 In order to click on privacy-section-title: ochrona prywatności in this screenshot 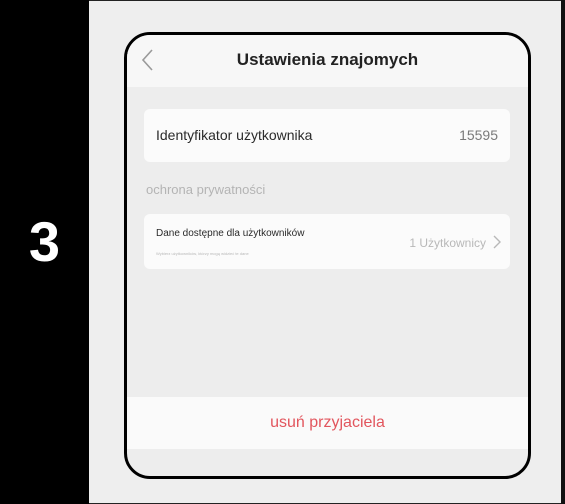, I will do `click(206, 189)`.